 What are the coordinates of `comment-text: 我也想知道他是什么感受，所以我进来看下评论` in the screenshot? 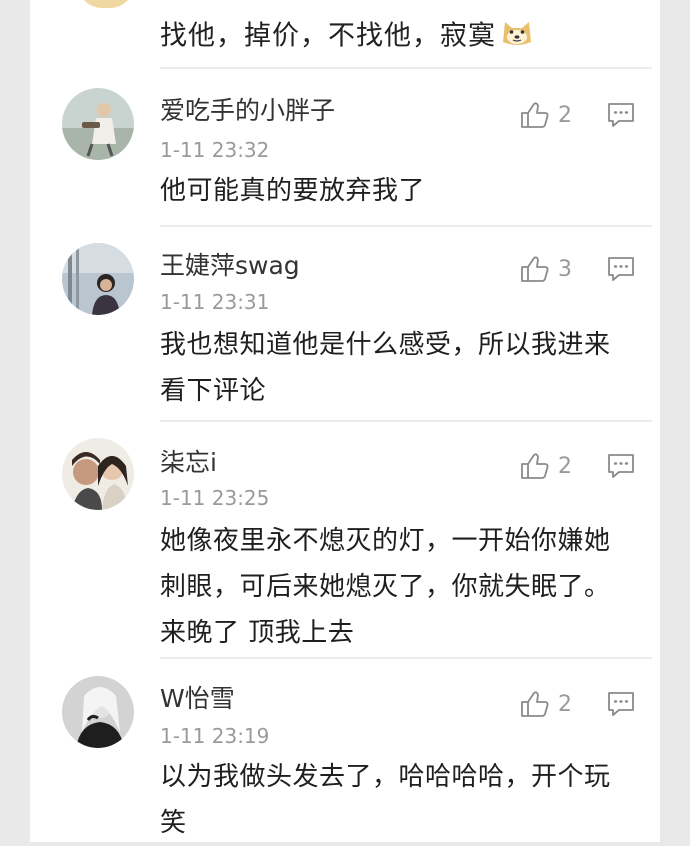 It's located at (385, 368).